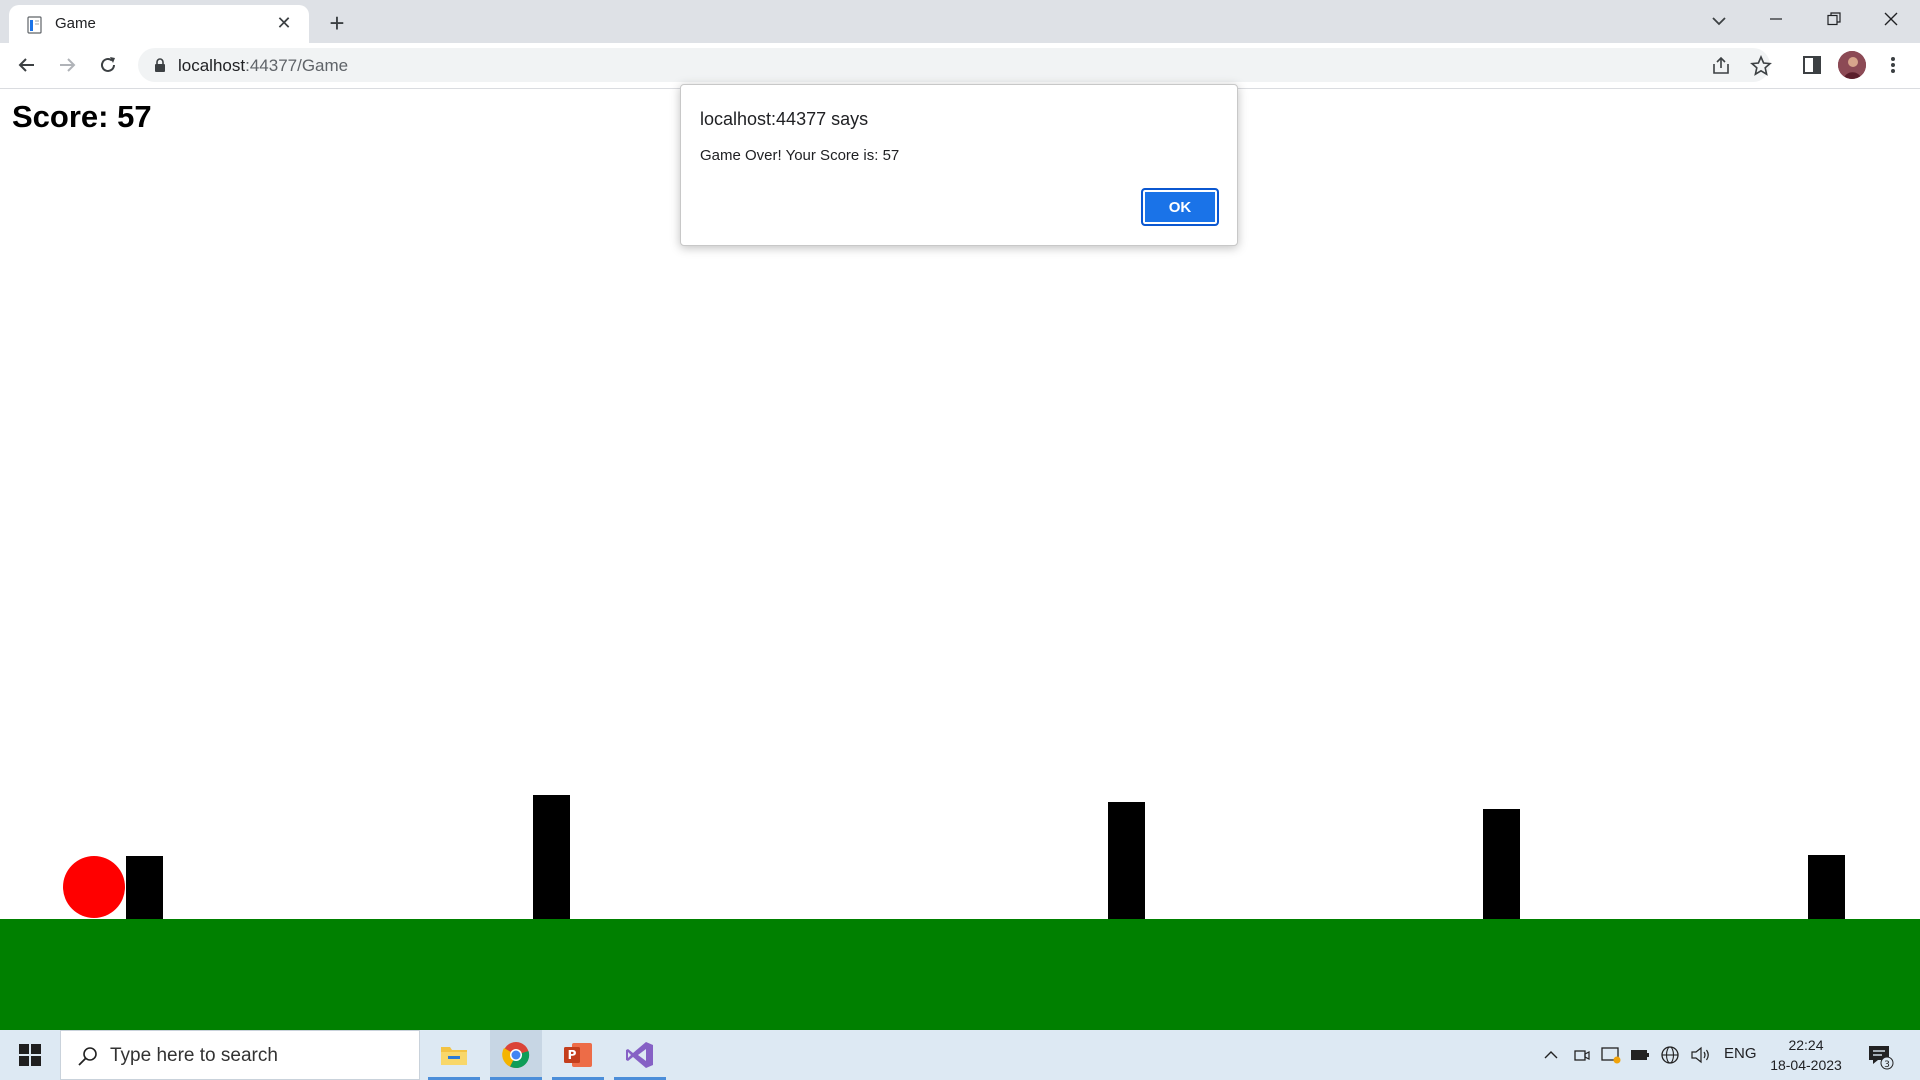 The image size is (1920, 1080). I want to click on language-indicator: ENG, so click(1740, 1053).